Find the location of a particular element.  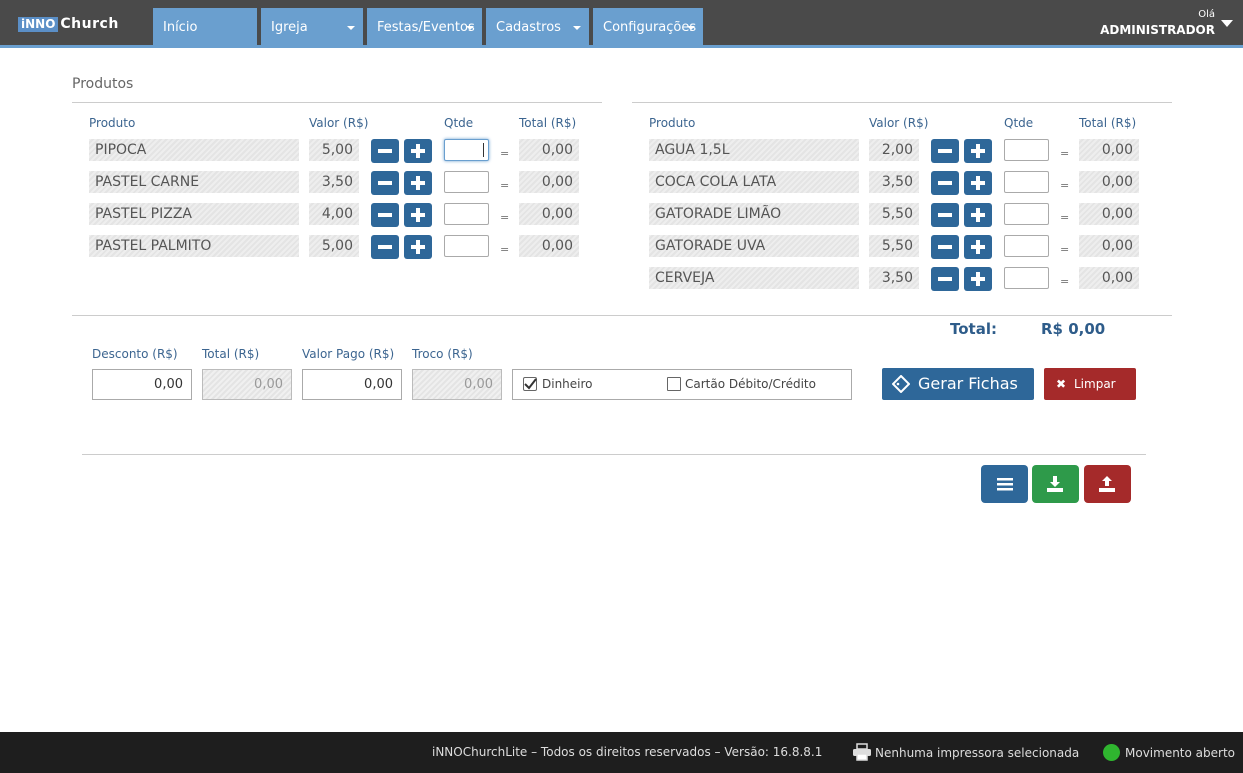

gerar-fichas-label: Gerar Fichas is located at coordinates (968, 383).